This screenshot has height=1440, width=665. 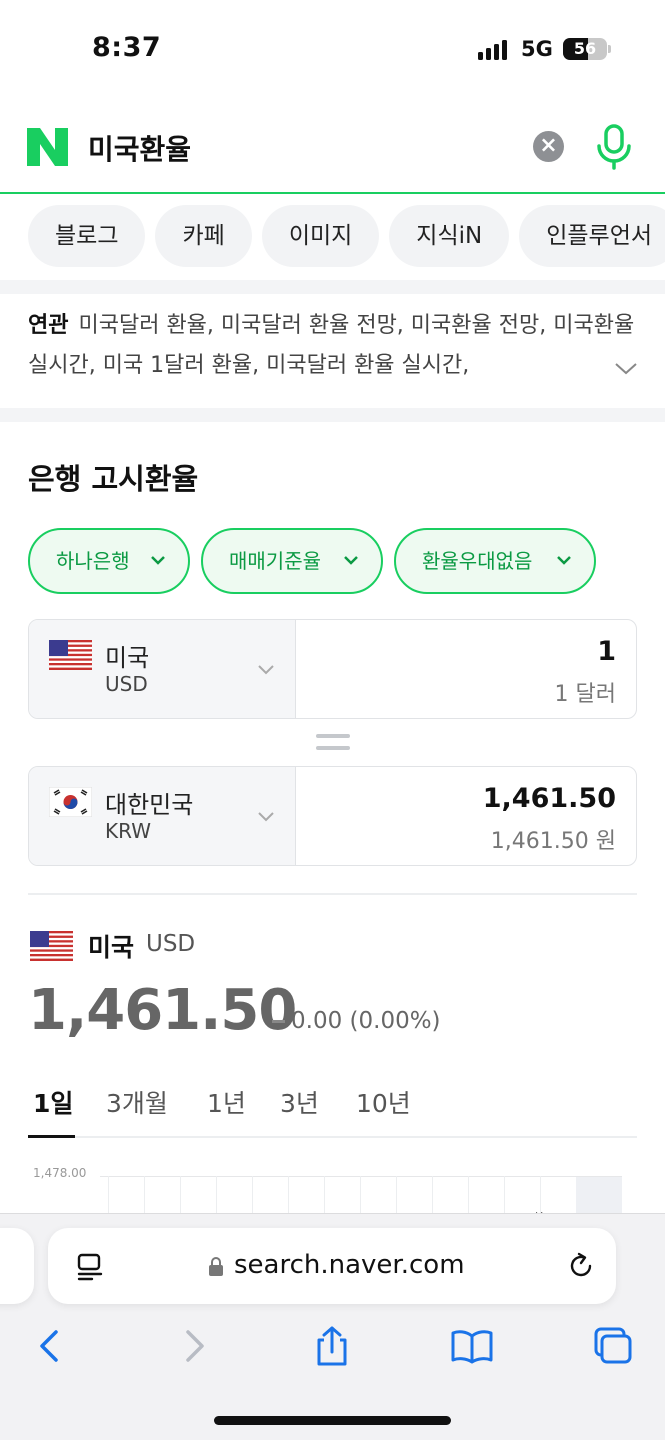 I want to click on filter-rate-type: 매매기준율, so click(x=292, y=561).